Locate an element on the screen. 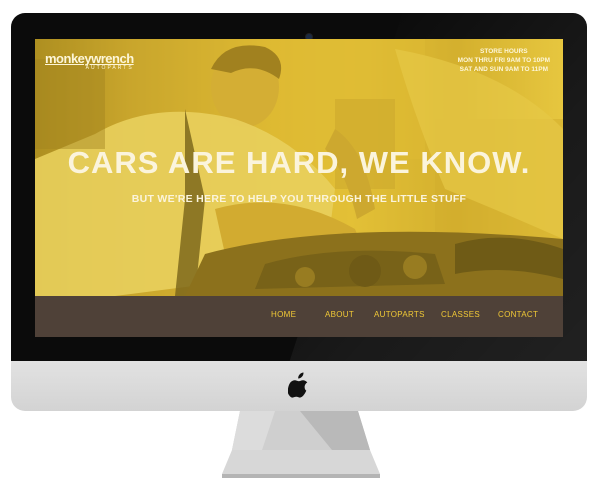 This screenshot has height=489, width=600. monitor-stand is located at coordinates (301, 444).